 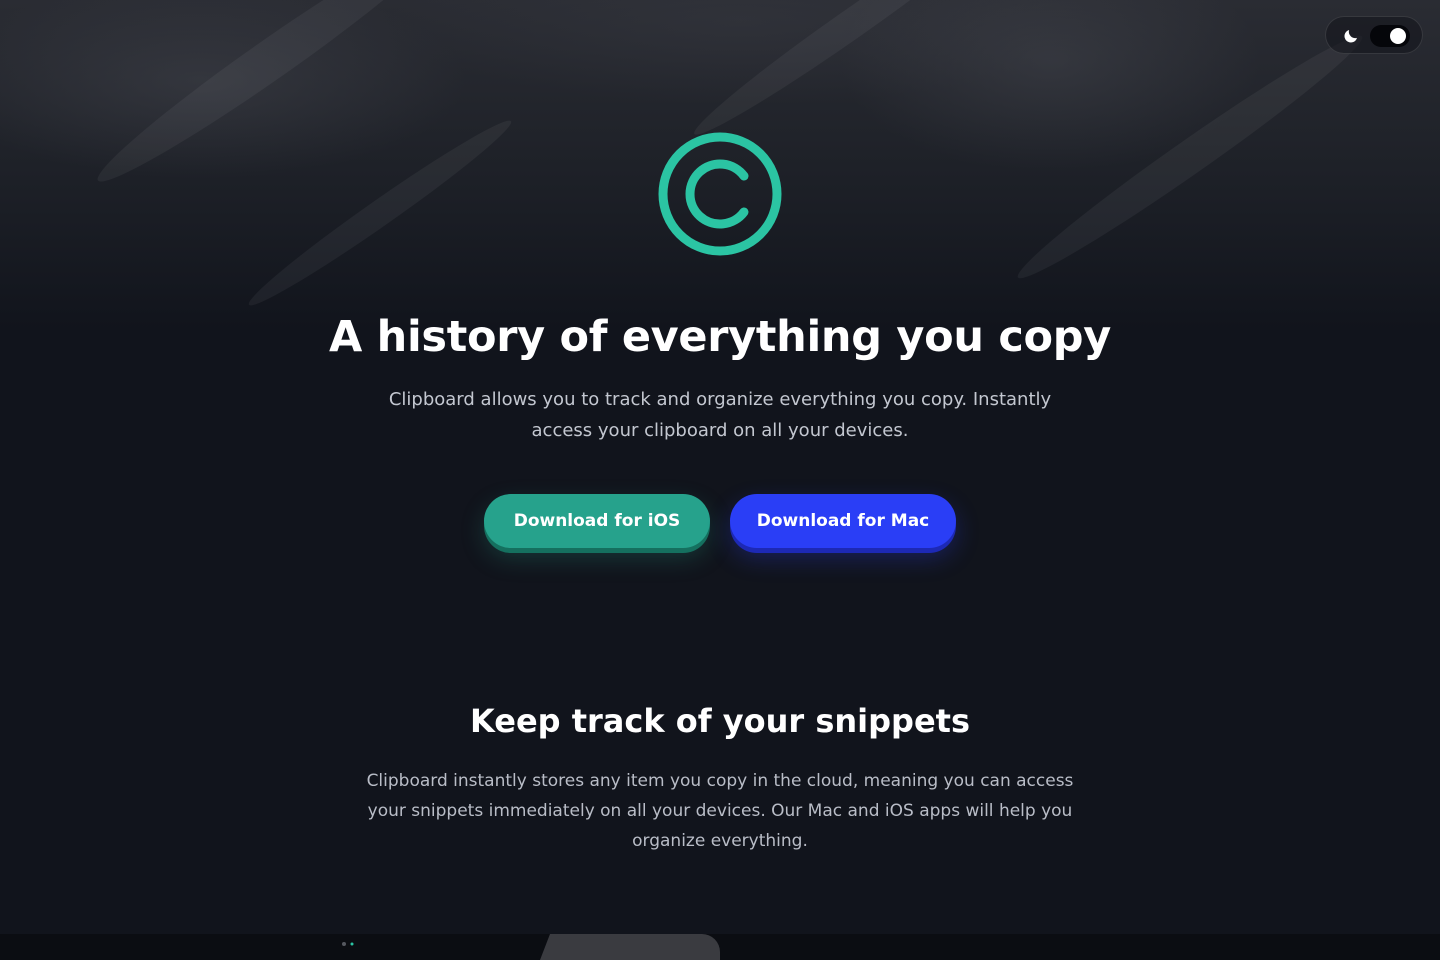 What do you see at coordinates (720, 194) in the screenshot?
I see `copyright-c-logo` at bounding box center [720, 194].